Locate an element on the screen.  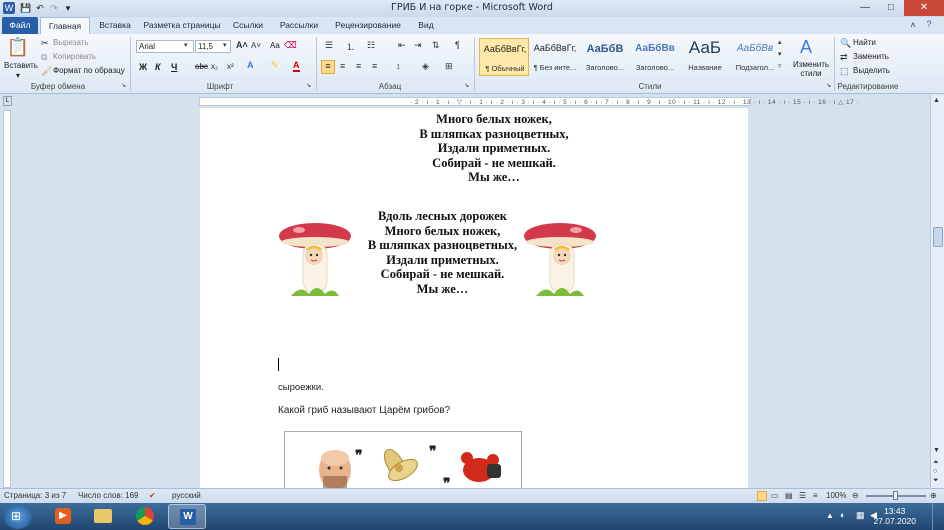
show-marks-icon: ¶ is located at coordinates (457, 45).